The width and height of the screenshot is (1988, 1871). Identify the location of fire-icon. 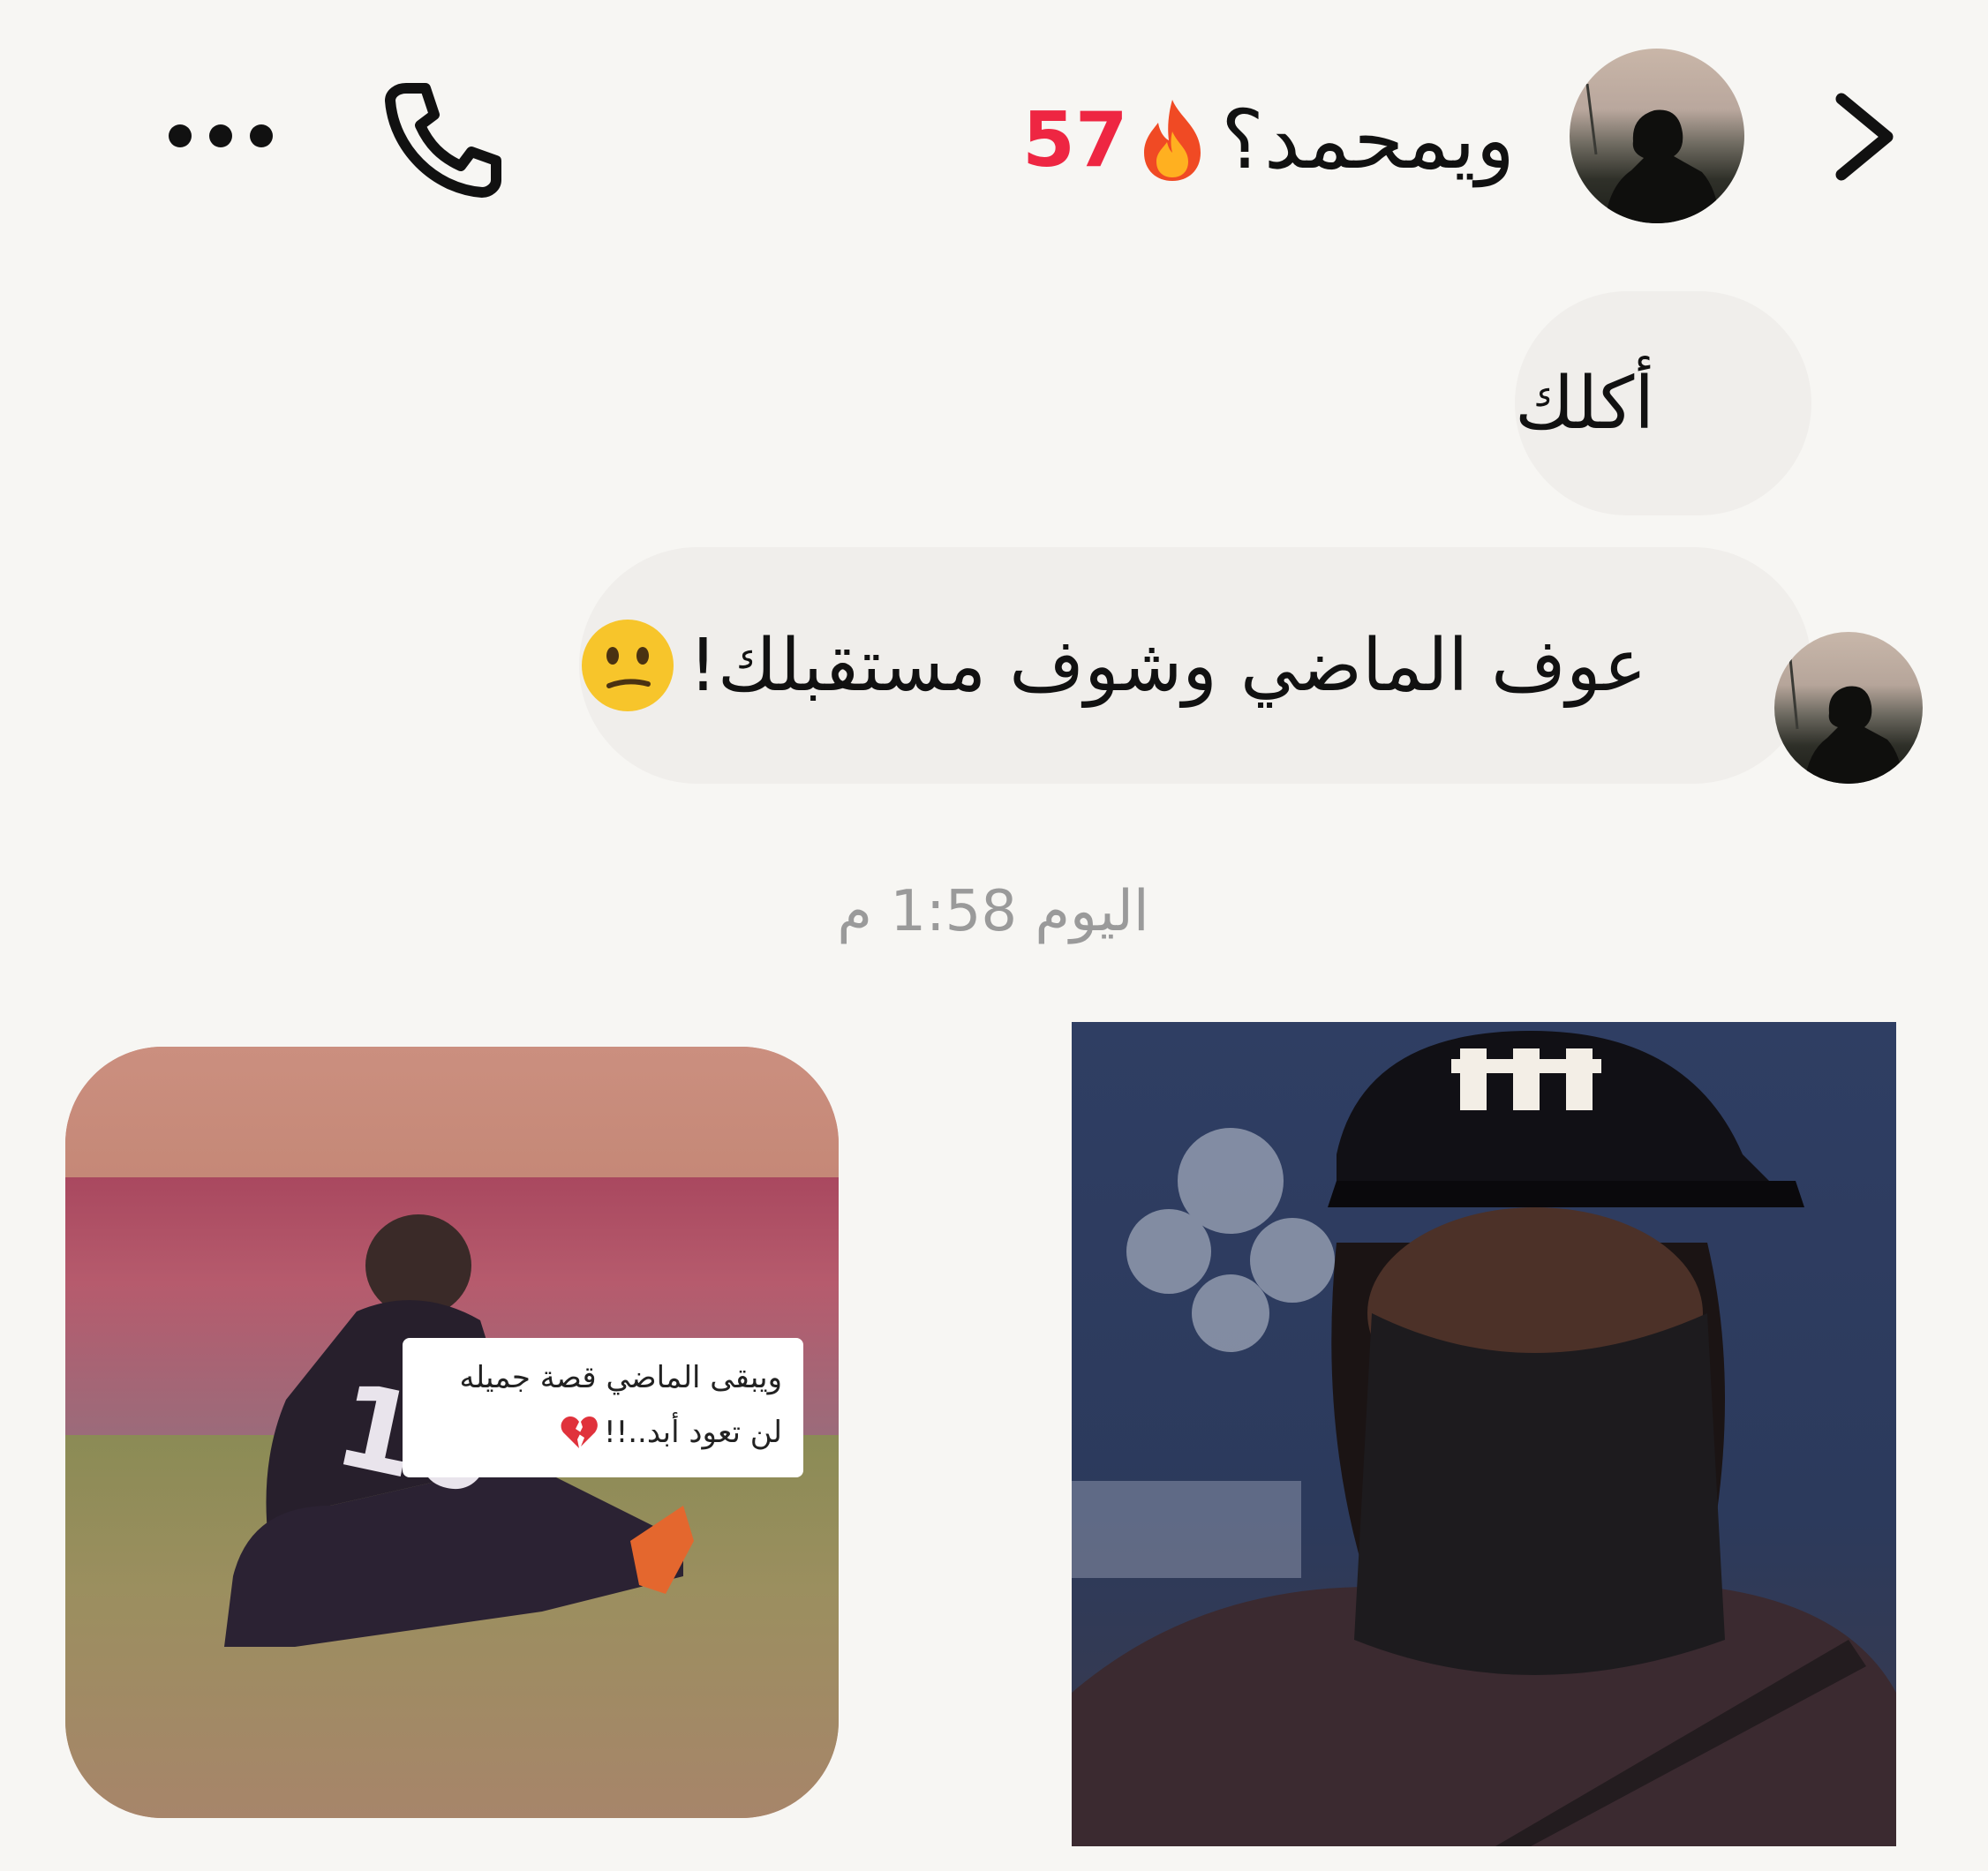
(1172, 140).